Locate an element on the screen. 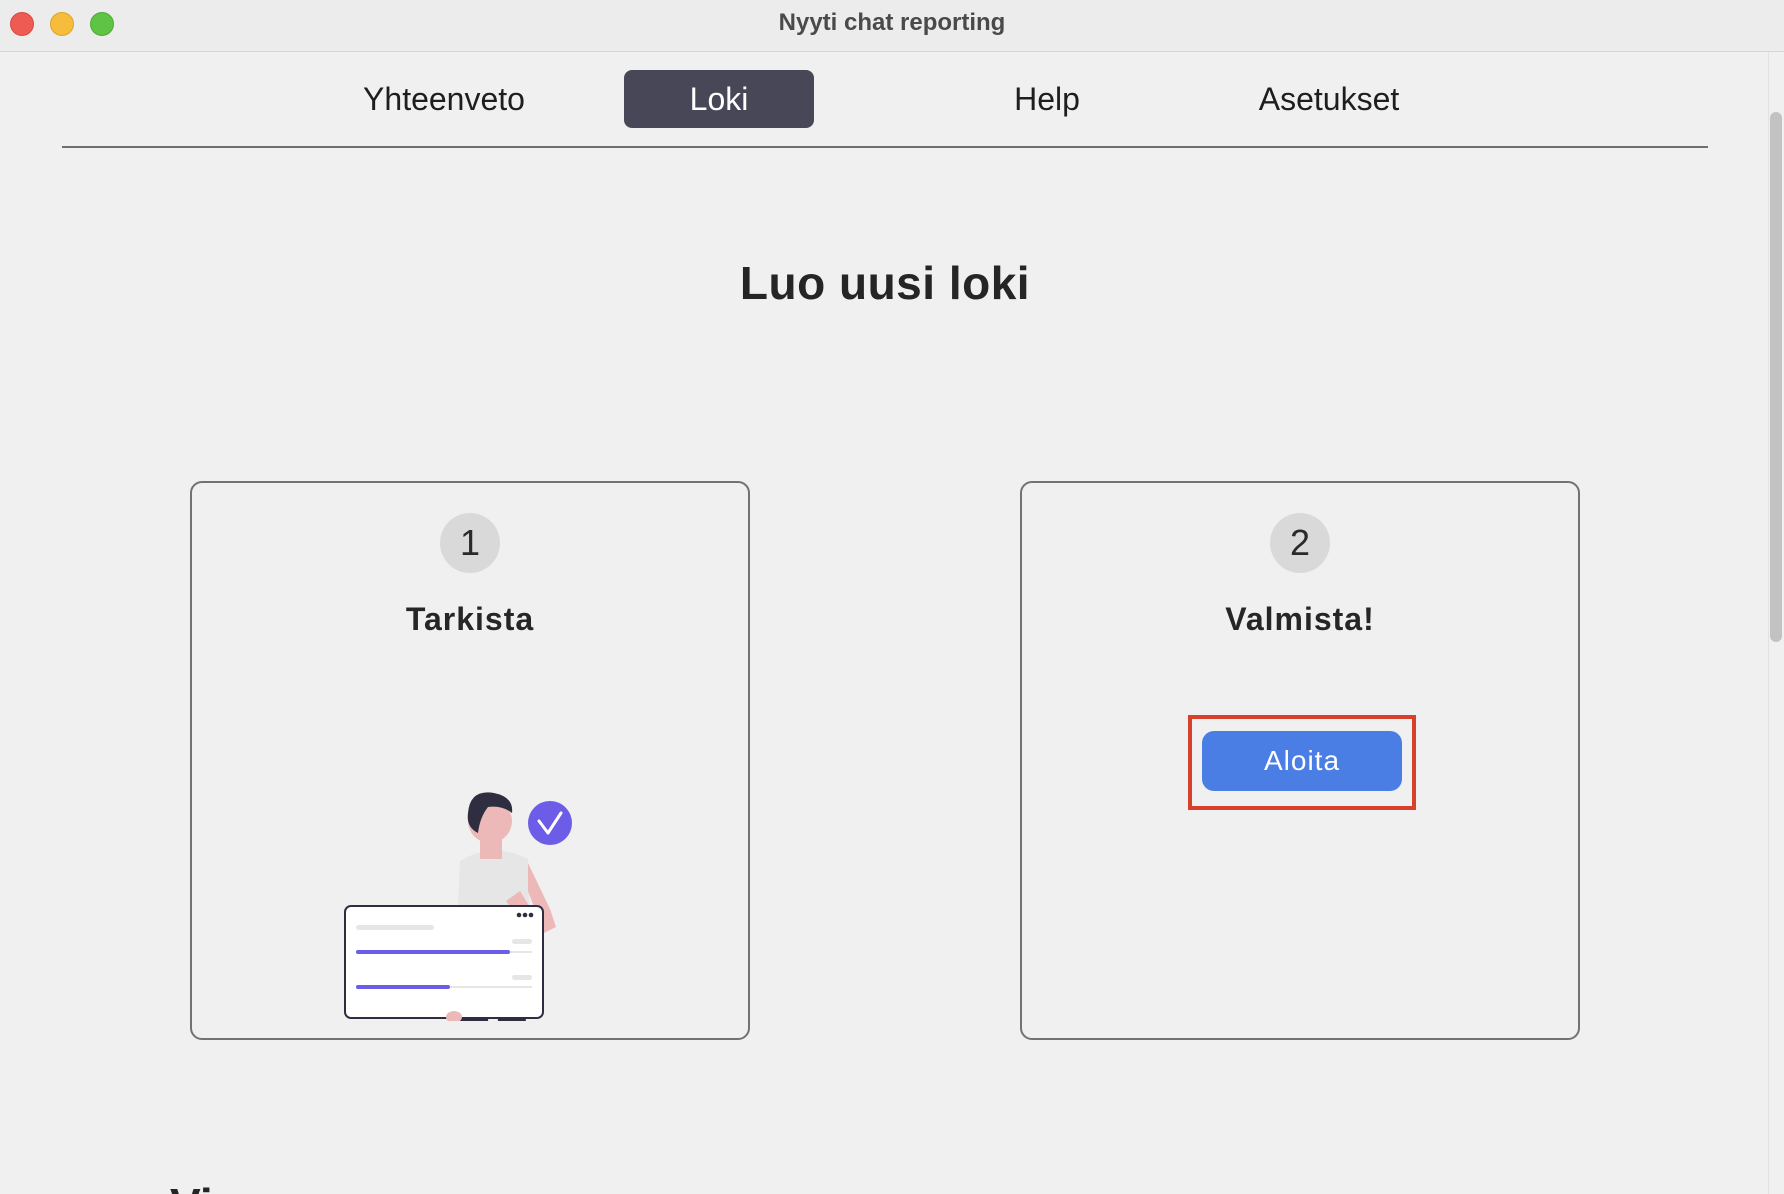 The width and height of the screenshot is (1784, 1194). start-button: Aloita is located at coordinates (1302, 761).